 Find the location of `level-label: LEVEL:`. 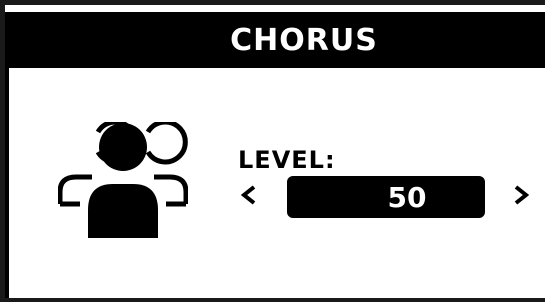

level-label: LEVEL: is located at coordinates (287, 160).